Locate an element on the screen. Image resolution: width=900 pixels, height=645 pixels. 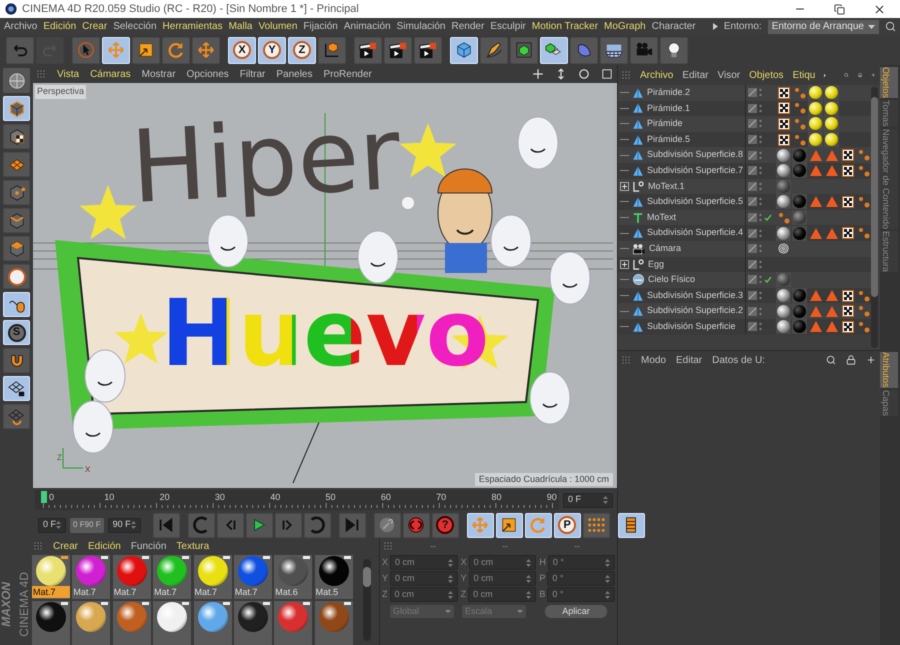
object-name: Pirámide is located at coordinates (665, 124).